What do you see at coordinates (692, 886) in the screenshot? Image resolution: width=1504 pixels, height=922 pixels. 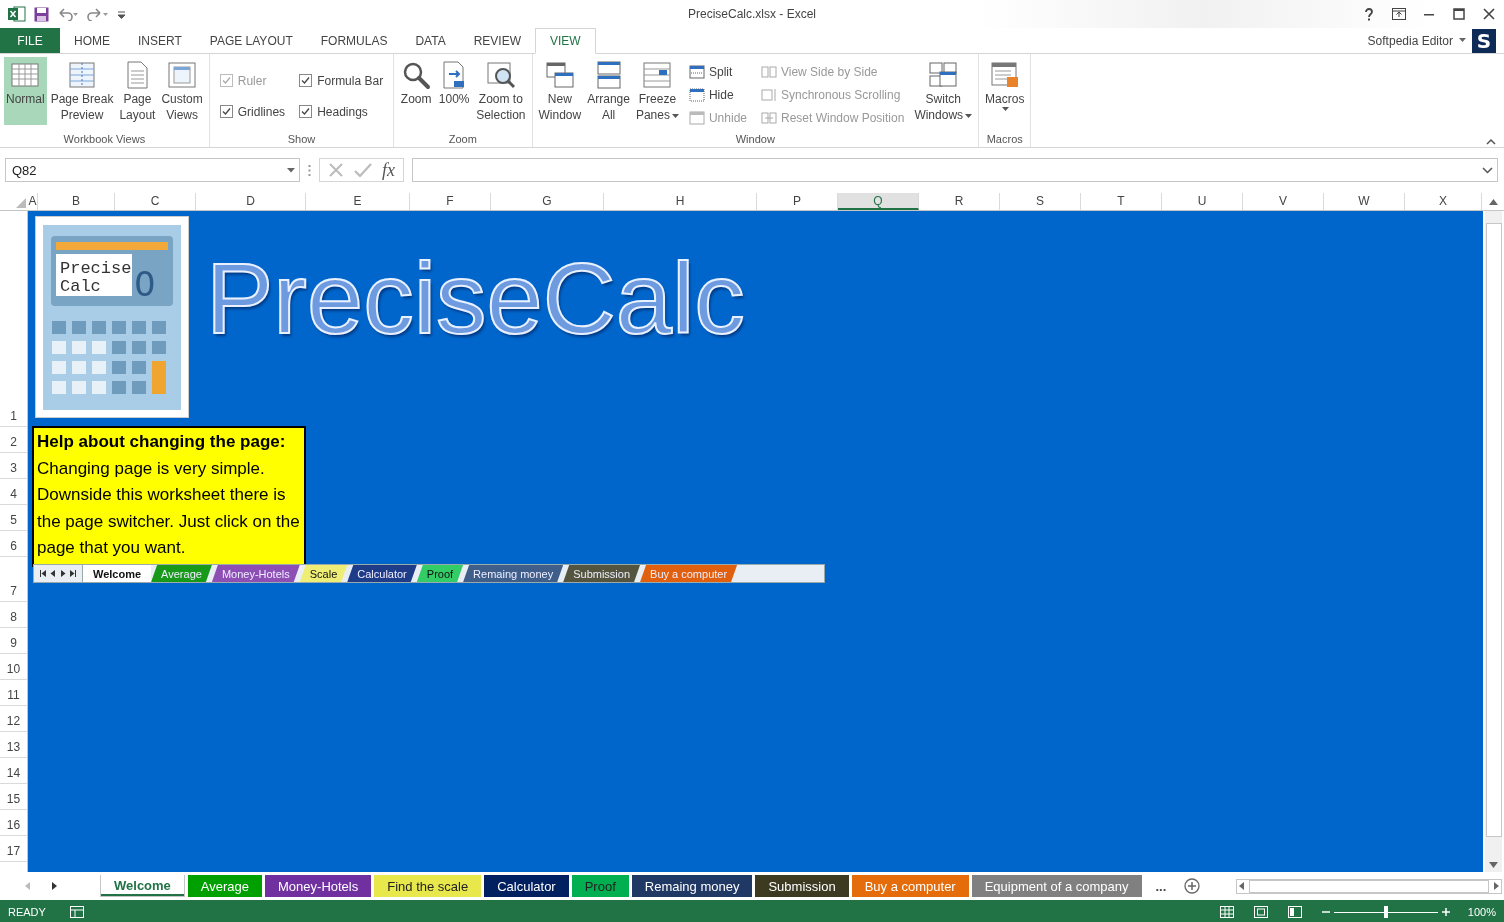 I see `sheet-tab: Remaing money` at bounding box center [692, 886].